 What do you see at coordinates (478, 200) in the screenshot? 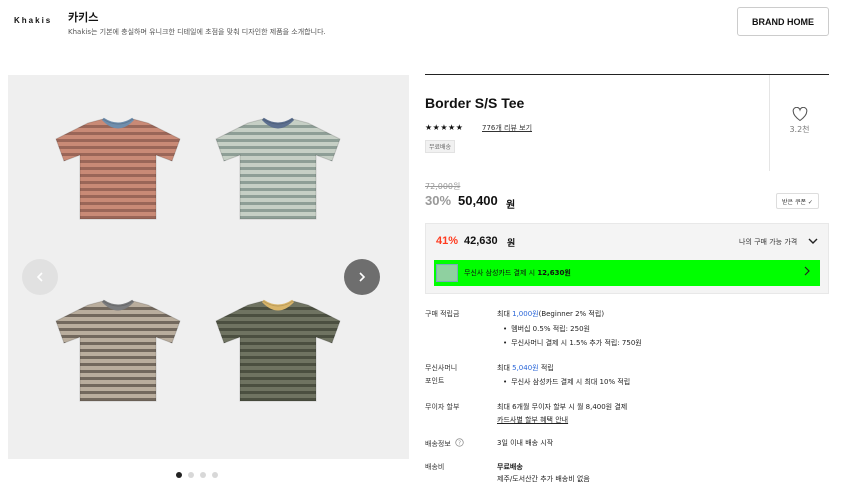
I see `sale-price: 50,400` at bounding box center [478, 200].